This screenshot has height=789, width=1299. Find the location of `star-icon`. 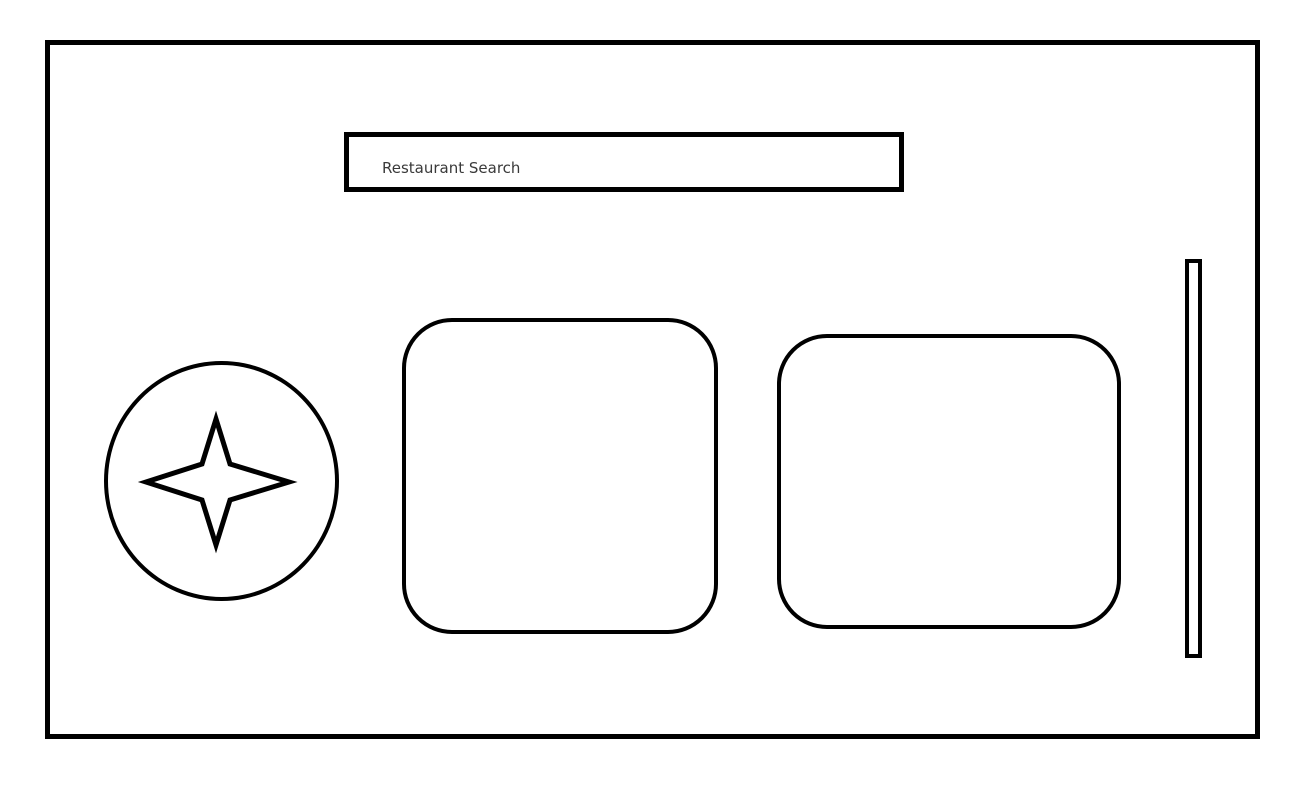

star-icon is located at coordinates (217, 482).